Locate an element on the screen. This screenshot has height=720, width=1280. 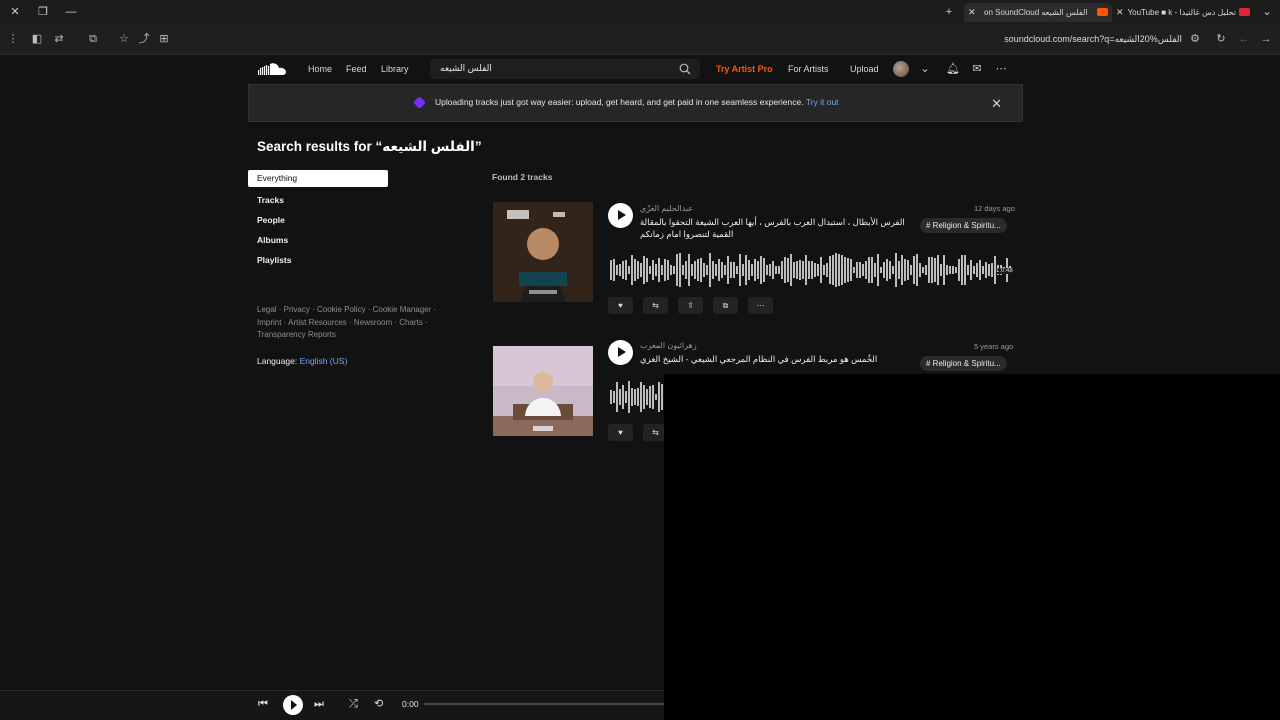
previous-track-icon: ⏮ is located at coordinates (263, 704).